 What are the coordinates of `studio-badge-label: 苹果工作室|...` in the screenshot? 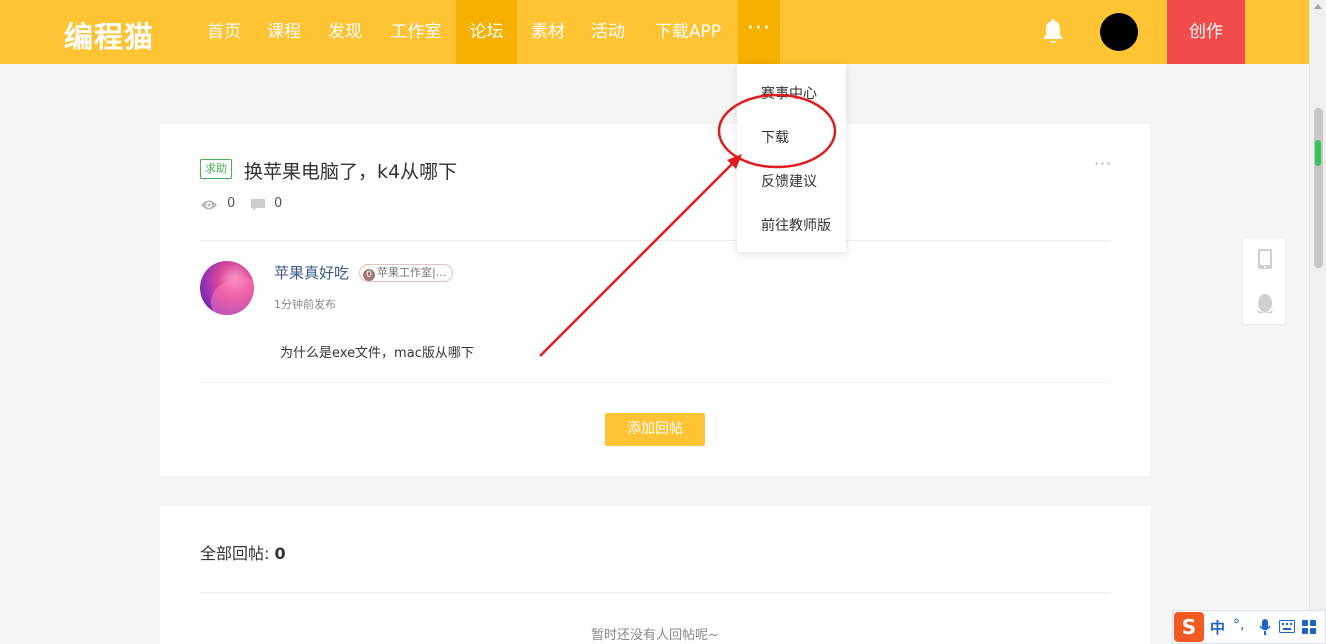 It's located at (412, 272).